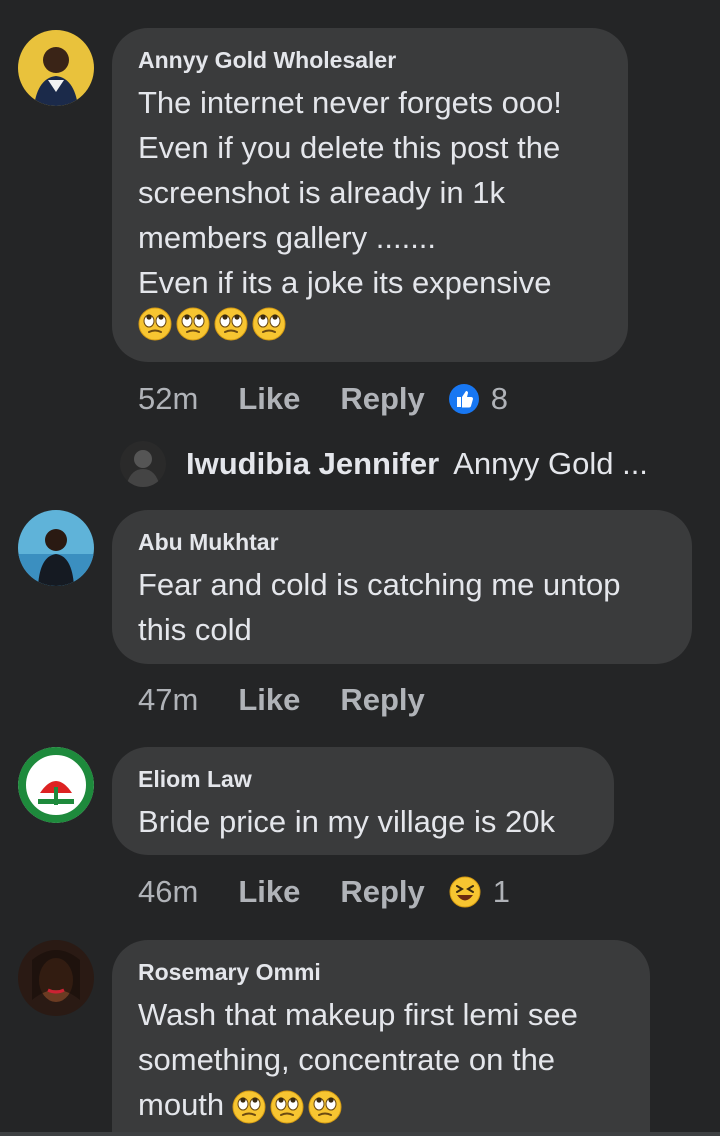 This screenshot has width=720, height=1136. Describe the element at coordinates (360, 1134) in the screenshot. I see `divider` at that location.